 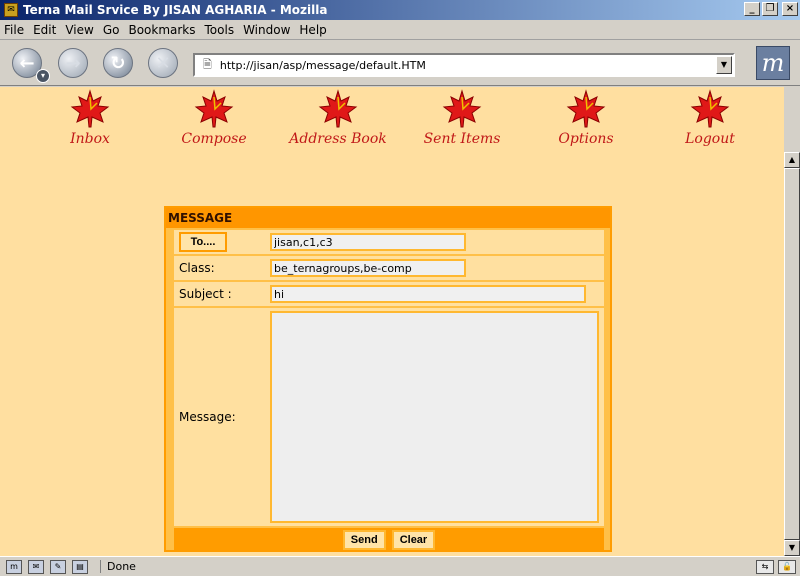 What do you see at coordinates (792, 548) in the screenshot?
I see `scroll-down-icon: ▼` at bounding box center [792, 548].